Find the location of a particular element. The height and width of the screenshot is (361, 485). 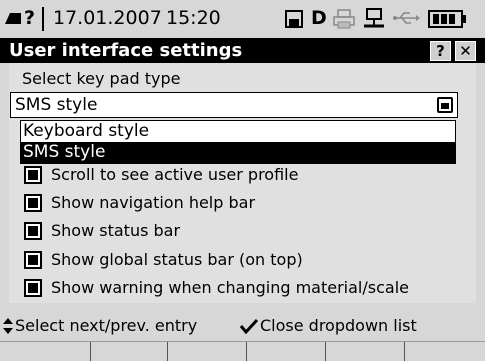

status-bar: ? 17.01.2007 15:20 D is located at coordinates (242, 19).